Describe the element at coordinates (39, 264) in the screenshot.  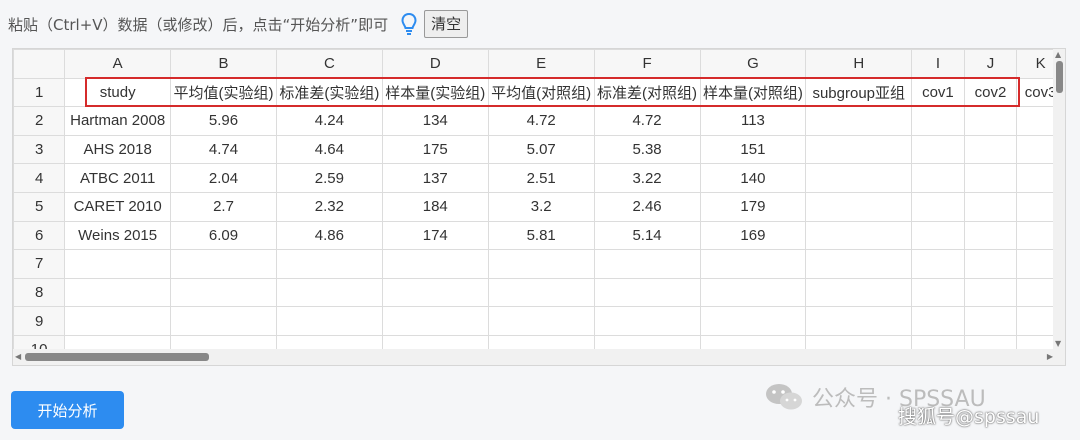
I see `row-header: 7` at that location.